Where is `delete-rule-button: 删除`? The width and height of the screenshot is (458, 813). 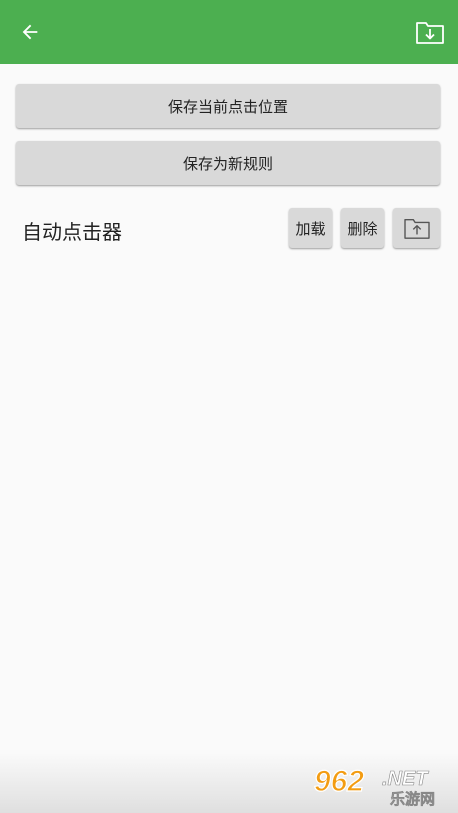 delete-rule-button: 删除 is located at coordinates (362, 228).